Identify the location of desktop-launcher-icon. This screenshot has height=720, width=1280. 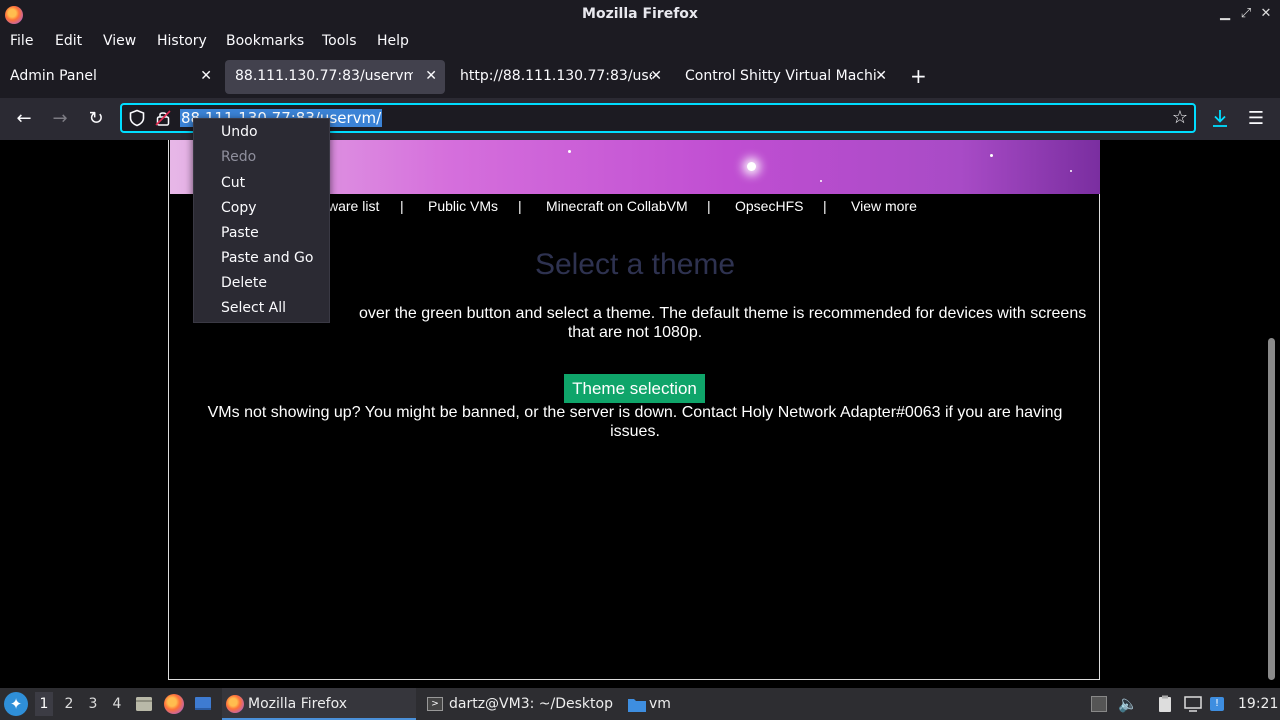
(203, 704).